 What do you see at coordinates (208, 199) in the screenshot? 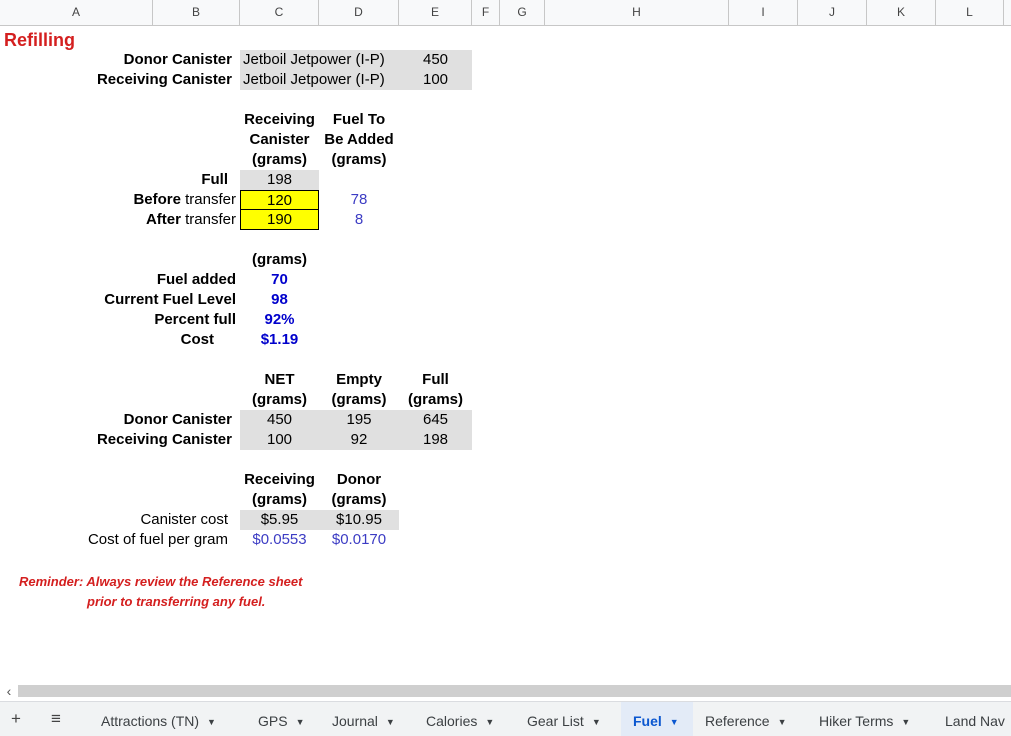
I see `before-rest: transfer` at bounding box center [208, 199].